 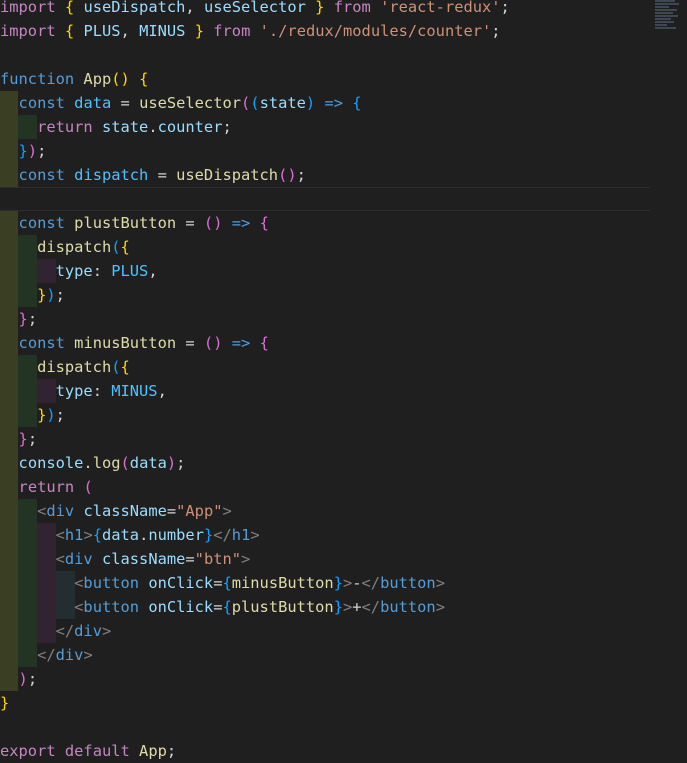 What do you see at coordinates (325, 343) in the screenshot?
I see `code-line: const minusButton = () => {` at bounding box center [325, 343].